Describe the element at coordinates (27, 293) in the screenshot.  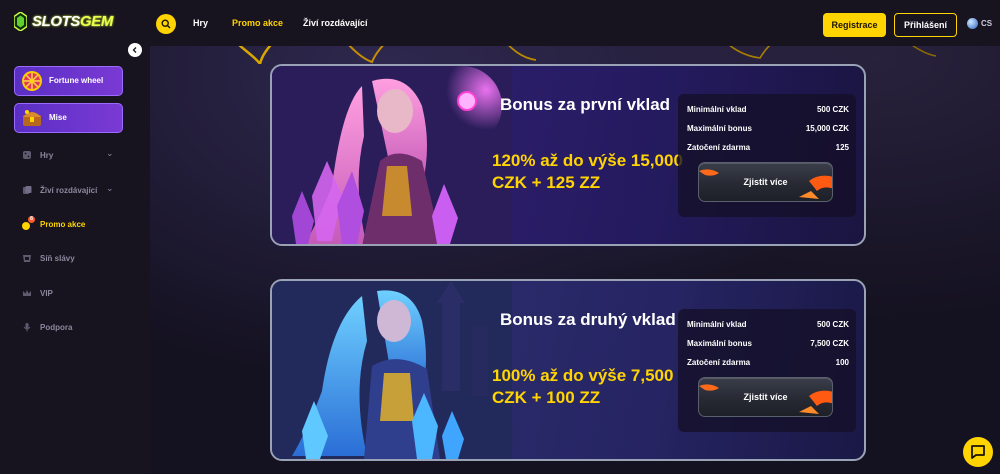
I see `crown-icon` at that location.